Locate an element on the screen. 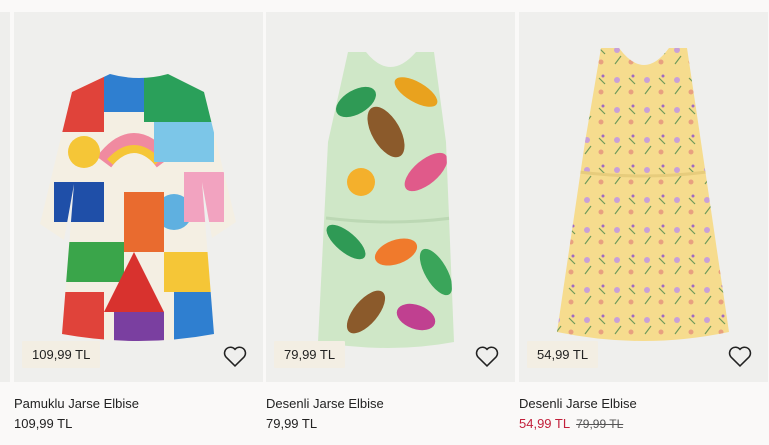 Image resolution: width=769 pixels, height=445 pixels. previous-product-edge is located at coordinates (5, 197).